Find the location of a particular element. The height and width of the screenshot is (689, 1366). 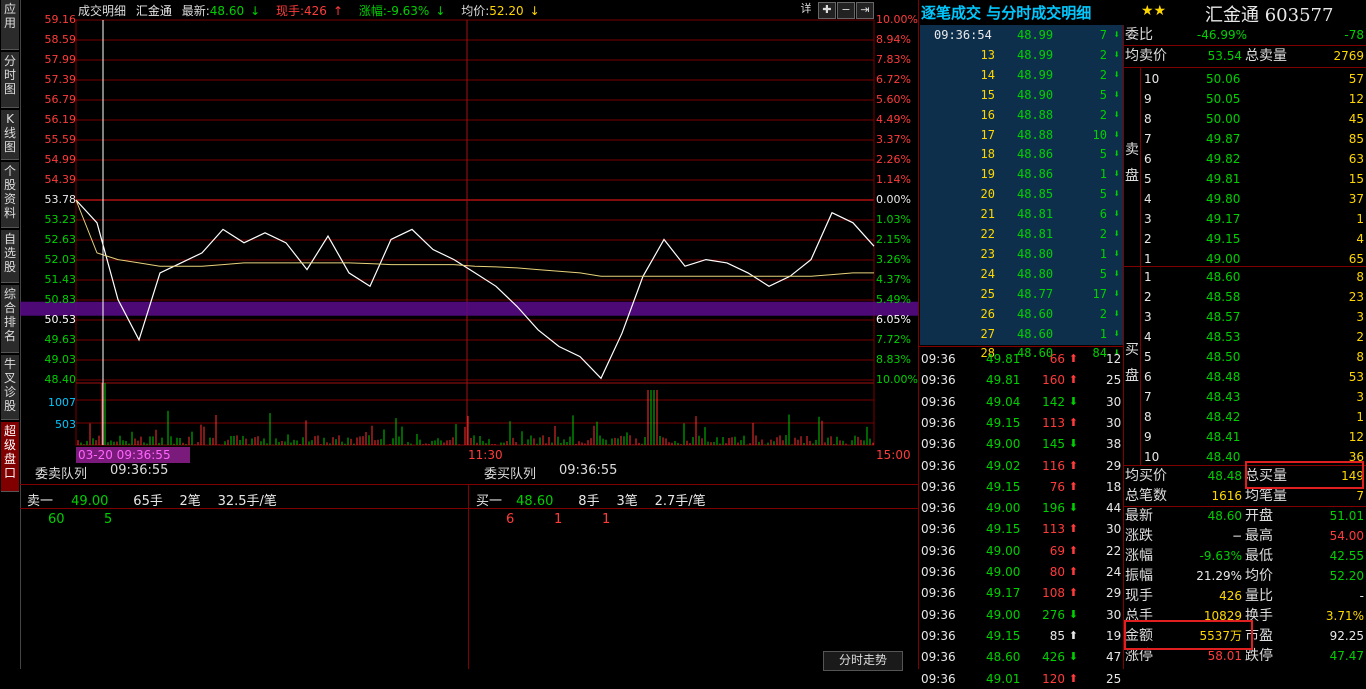

ask-price: 49.82 is located at coordinates (1223, 159).